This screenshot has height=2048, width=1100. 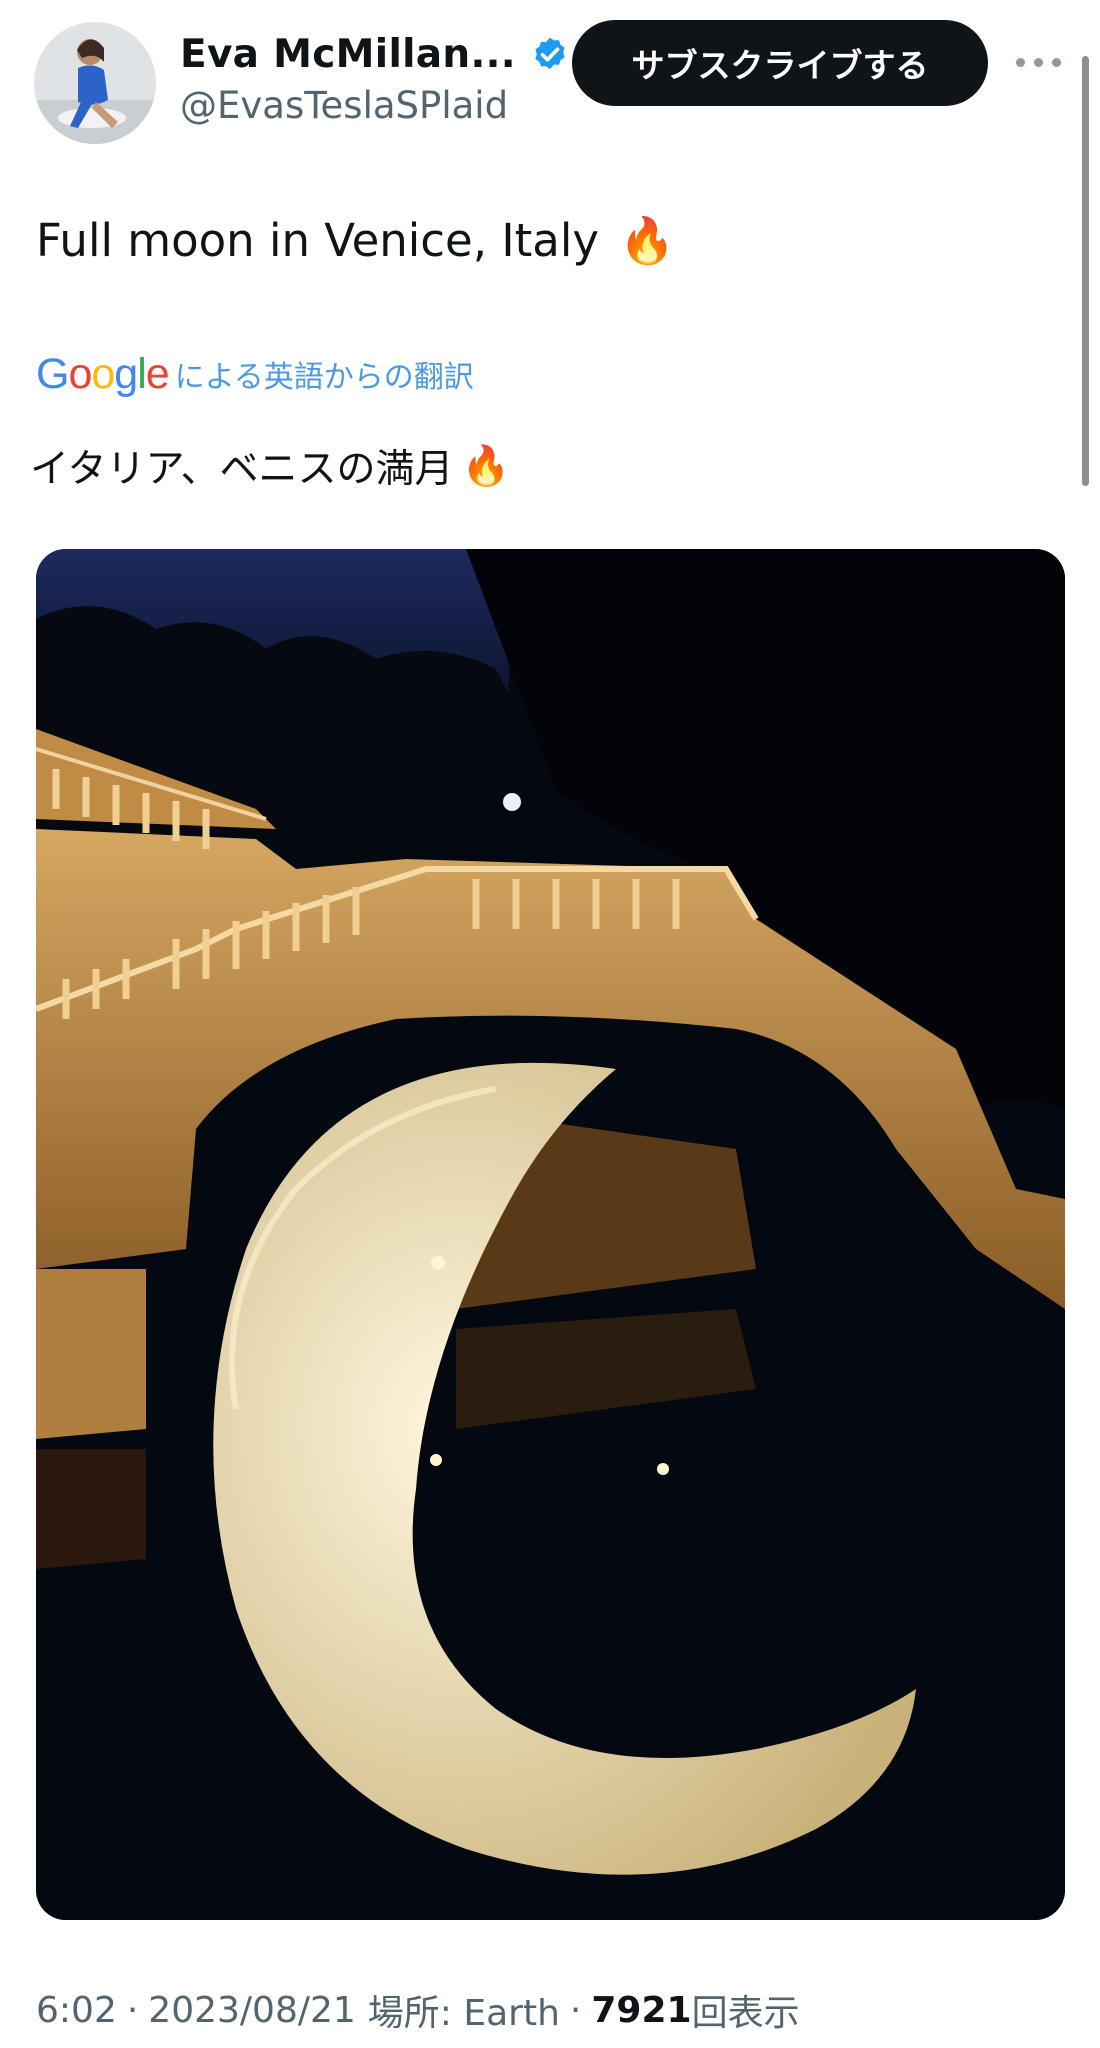 I want to click on profile-photo-icon, so click(x=95, y=83).